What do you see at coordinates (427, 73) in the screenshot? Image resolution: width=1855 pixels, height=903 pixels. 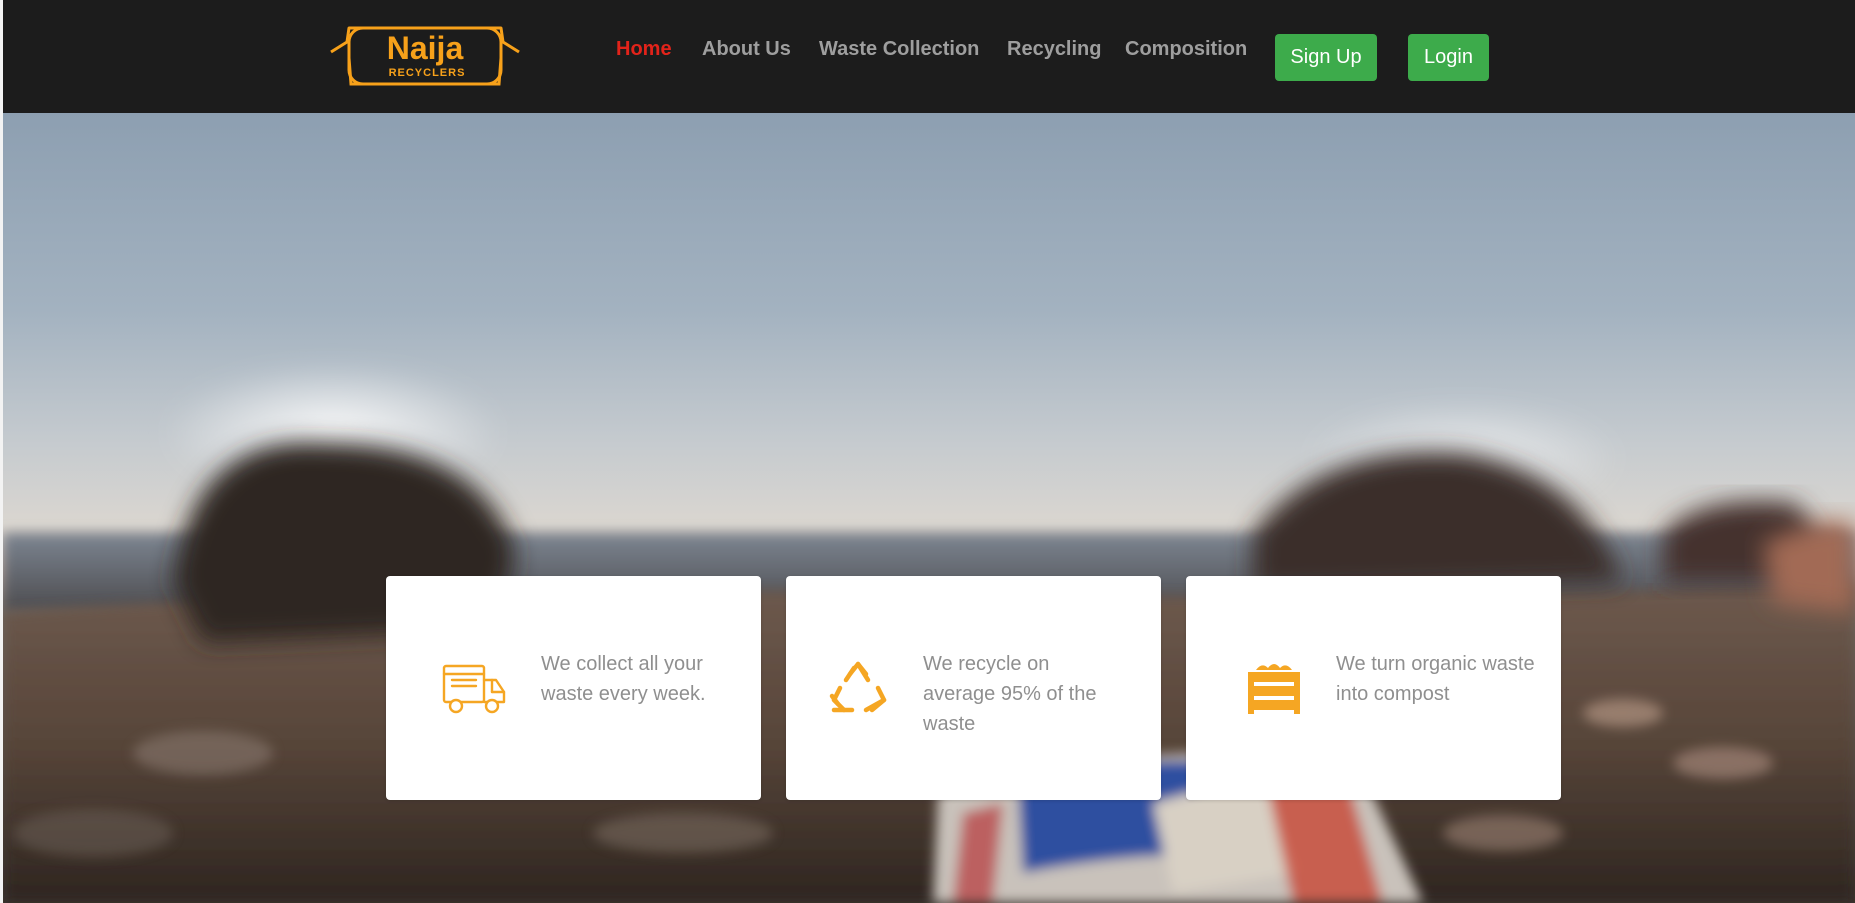 I see `logo-text-secondary: RECYCLERS` at bounding box center [427, 73].